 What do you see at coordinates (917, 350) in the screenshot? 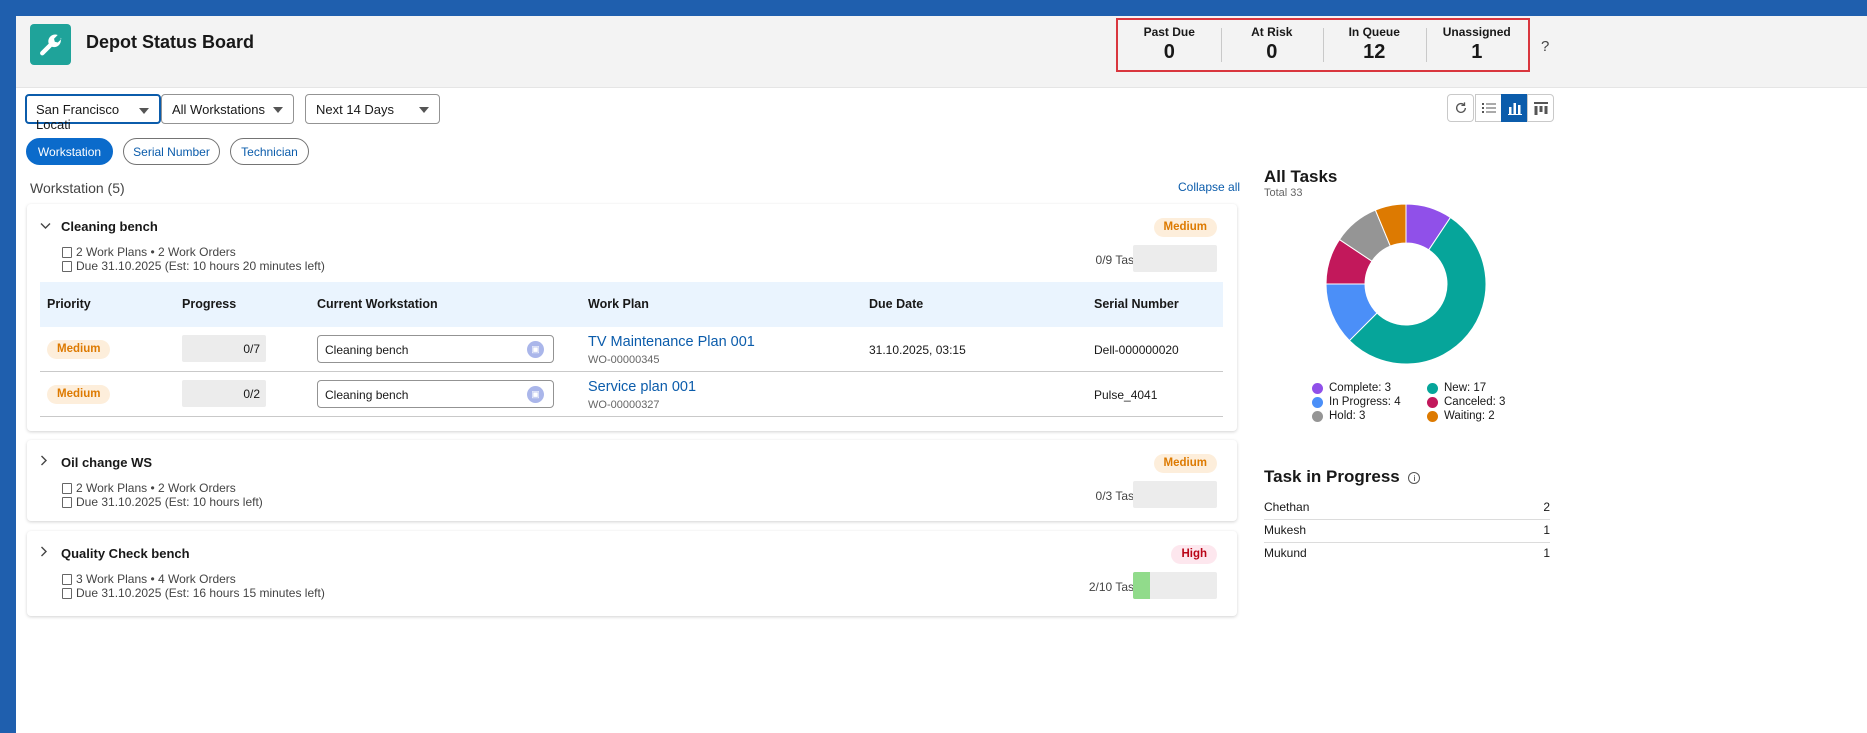
I see `due-date: 31.10.2025, 03:15` at bounding box center [917, 350].